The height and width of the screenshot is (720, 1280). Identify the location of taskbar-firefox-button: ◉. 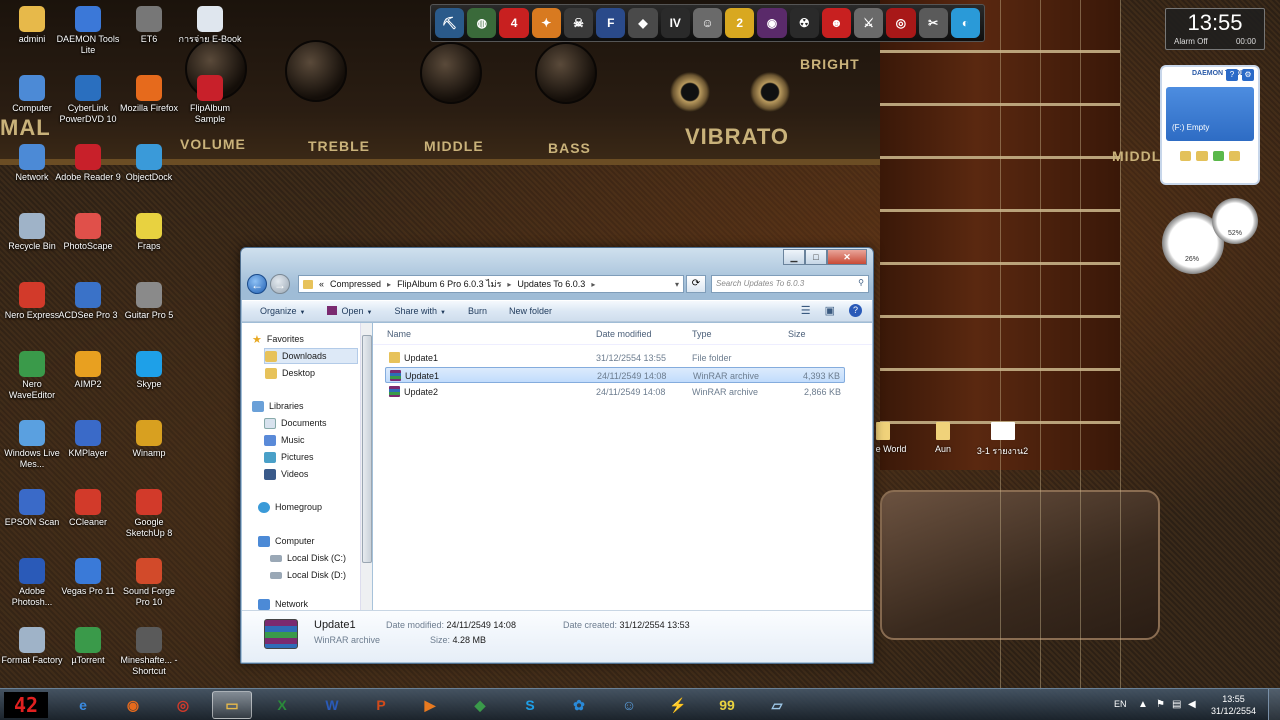
(133, 705).